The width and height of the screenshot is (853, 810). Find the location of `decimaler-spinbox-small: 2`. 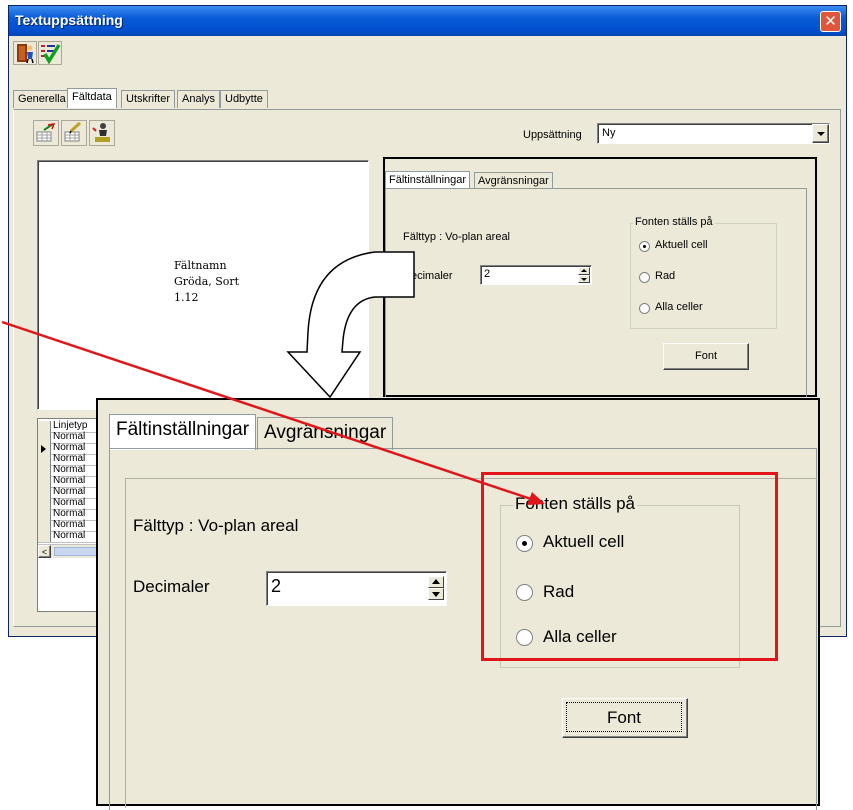

decimaler-spinbox-small: 2 is located at coordinates (536, 275).